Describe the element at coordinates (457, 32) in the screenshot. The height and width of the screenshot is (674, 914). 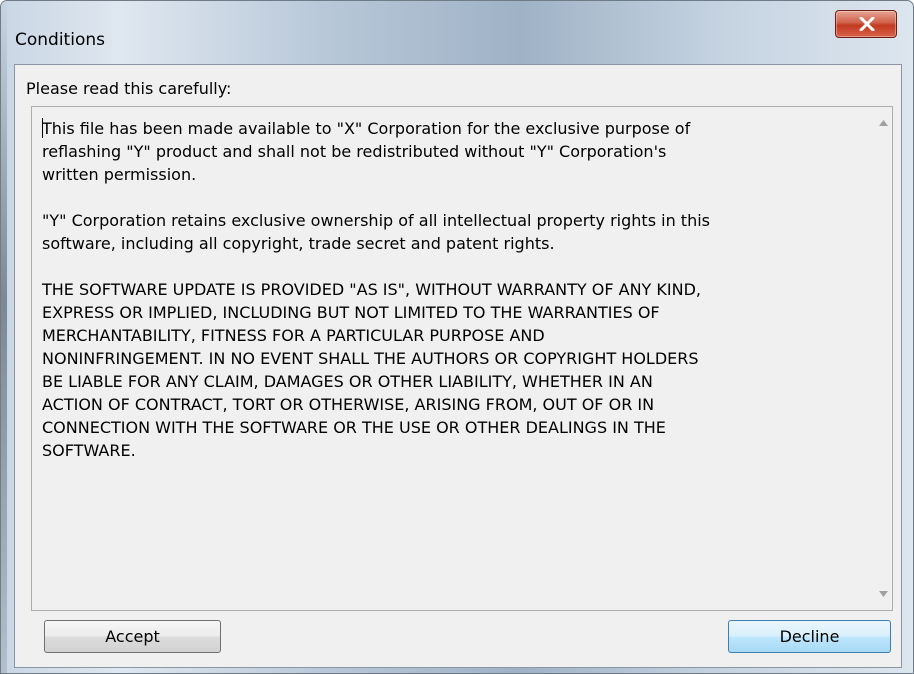
I see `title-bar: Conditions` at that location.